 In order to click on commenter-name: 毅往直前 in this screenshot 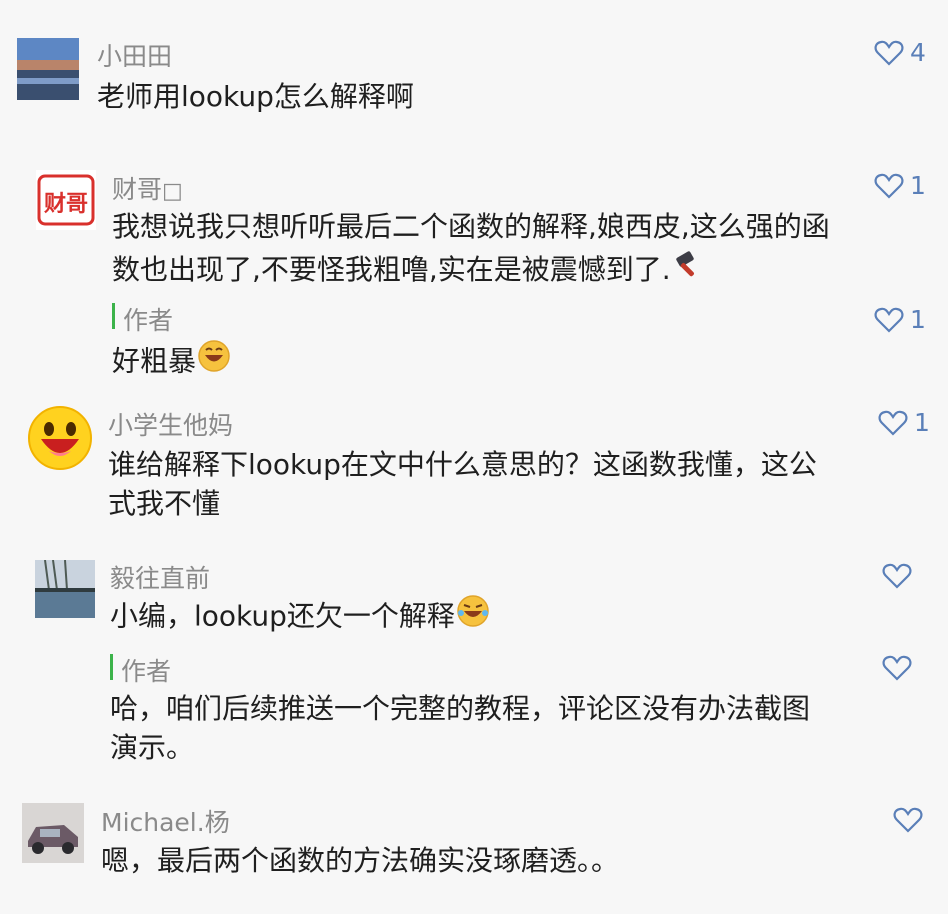, I will do `click(160, 577)`.